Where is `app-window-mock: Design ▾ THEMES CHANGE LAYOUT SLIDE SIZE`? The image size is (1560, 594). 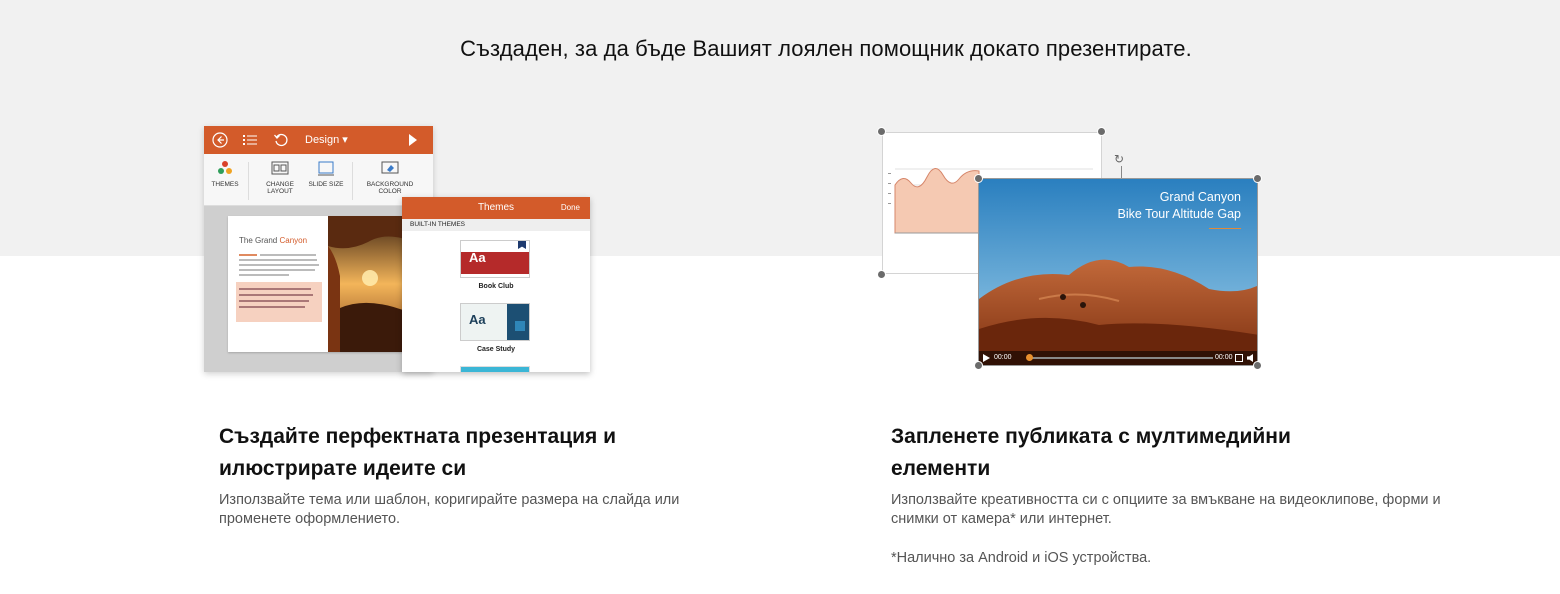
app-window-mock: Design ▾ THEMES CHANGE LAYOUT SLIDE SIZE is located at coordinates (318, 249).